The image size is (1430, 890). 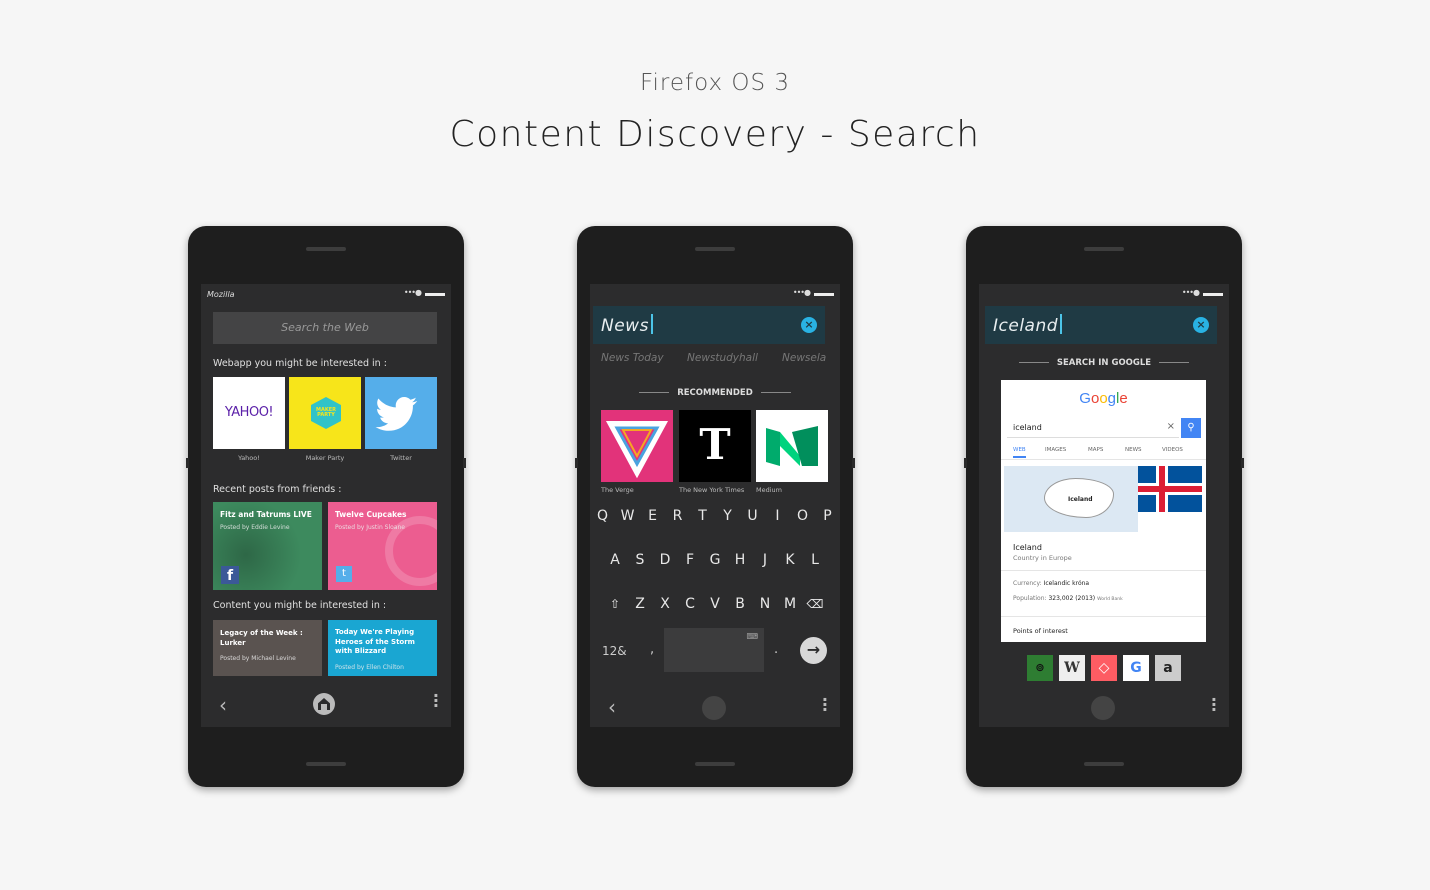 What do you see at coordinates (221, 294) in the screenshot?
I see `carrier-name: Mozilla` at bounding box center [221, 294].